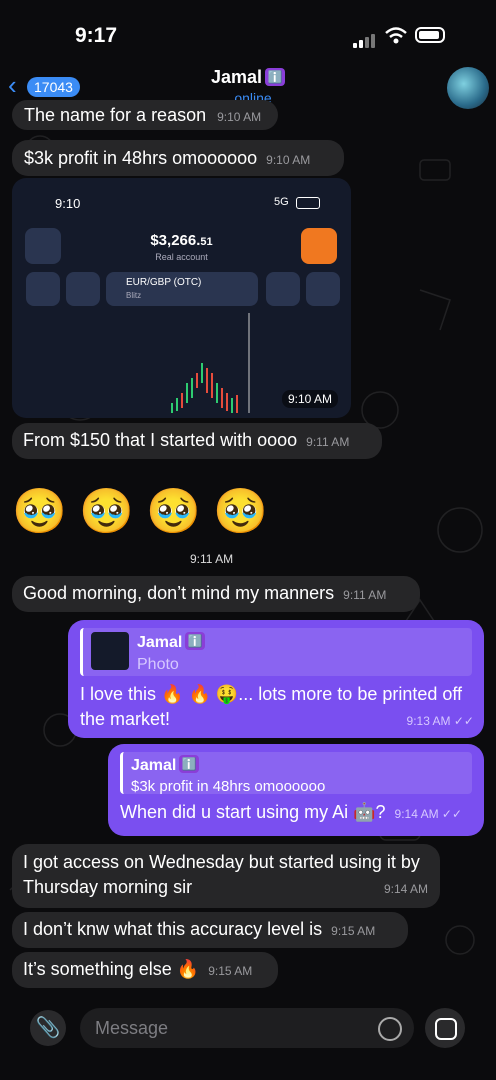 The image size is (496, 1080). What do you see at coordinates (308, 203) in the screenshot?
I see `photo-battery-icon` at bounding box center [308, 203].